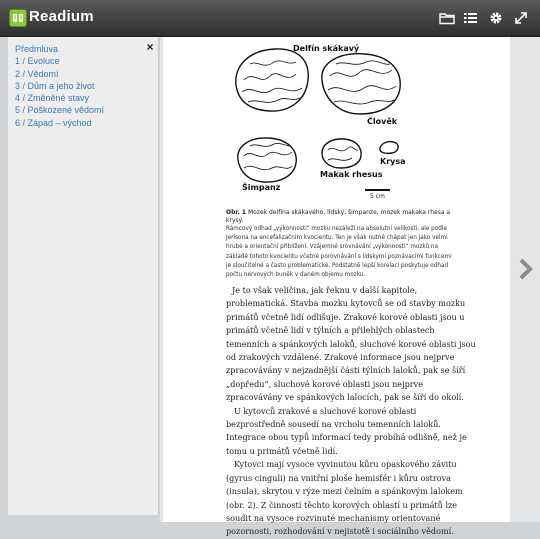 This screenshot has width=540, height=539. What do you see at coordinates (18, 18) in the screenshot?
I see `readium-logo-icon` at bounding box center [18, 18].